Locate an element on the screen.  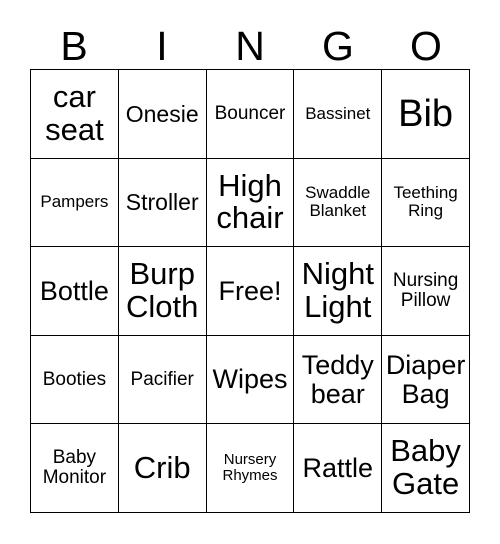
bingo-cell-label: Pampers is located at coordinates (74, 202).